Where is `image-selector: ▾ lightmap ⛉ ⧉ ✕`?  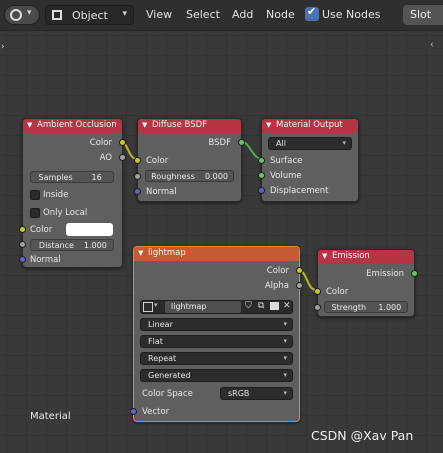
image-selector: ▾ lightmap ⛉ ⧉ ✕ is located at coordinates (216, 307).